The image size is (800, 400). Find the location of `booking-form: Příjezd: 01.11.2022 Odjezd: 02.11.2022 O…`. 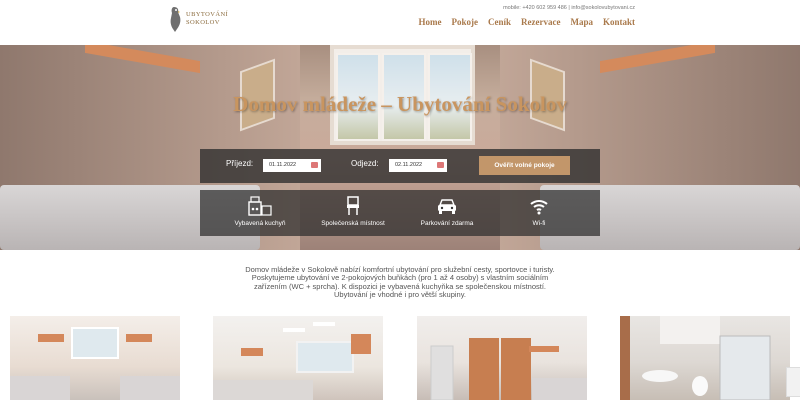

booking-form: Příjezd: 01.11.2022 Odjezd: 02.11.2022 O… is located at coordinates (400, 166).